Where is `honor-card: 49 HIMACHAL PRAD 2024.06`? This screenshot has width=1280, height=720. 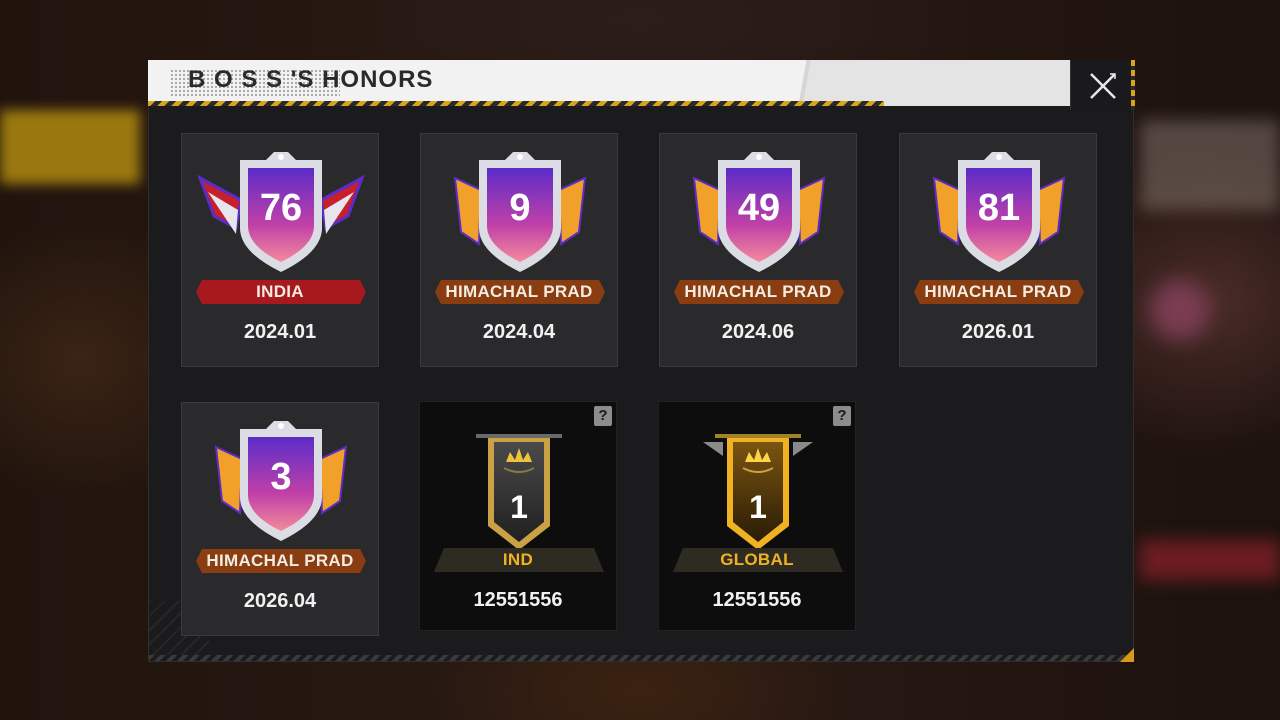 honor-card: 49 HIMACHAL PRAD 2024.06 is located at coordinates (758, 250).